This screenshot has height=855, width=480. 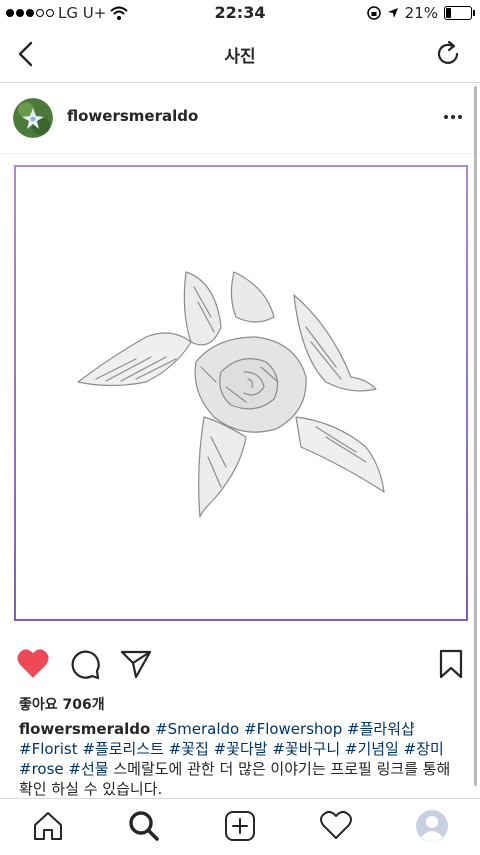 I want to click on scrollbar, so click(x=475, y=436).